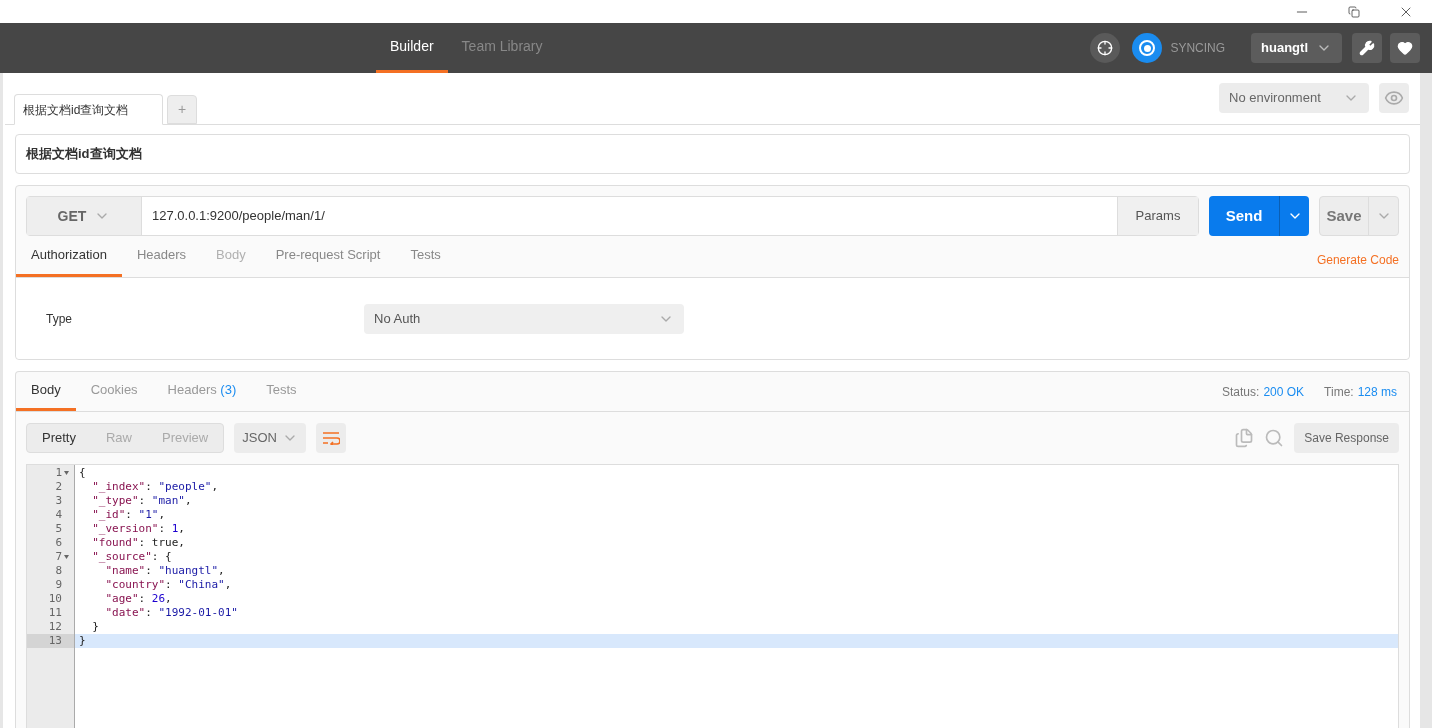  What do you see at coordinates (270, 438) in the screenshot?
I see `format-dropdown: JSON` at bounding box center [270, 438].